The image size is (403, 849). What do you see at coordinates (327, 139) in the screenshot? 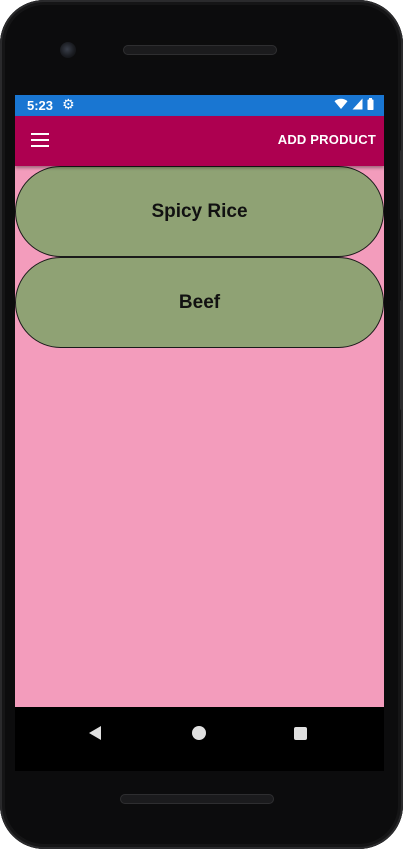
I see `add-product-button: ADD PRODUCT` at bounding box center [327, 139].